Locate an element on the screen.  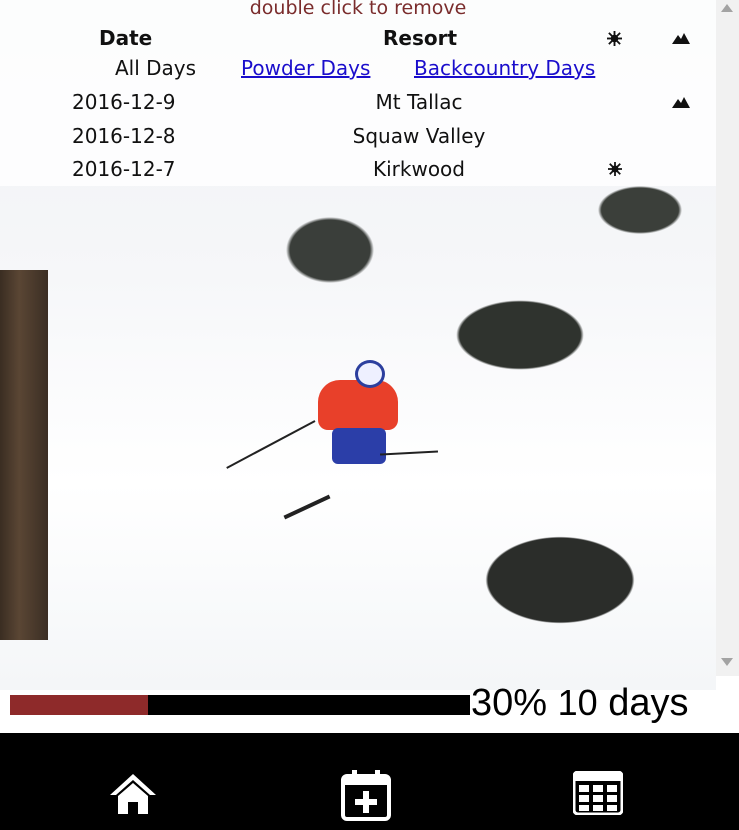
header-resort: Resort is located at coordinates (420, 38).